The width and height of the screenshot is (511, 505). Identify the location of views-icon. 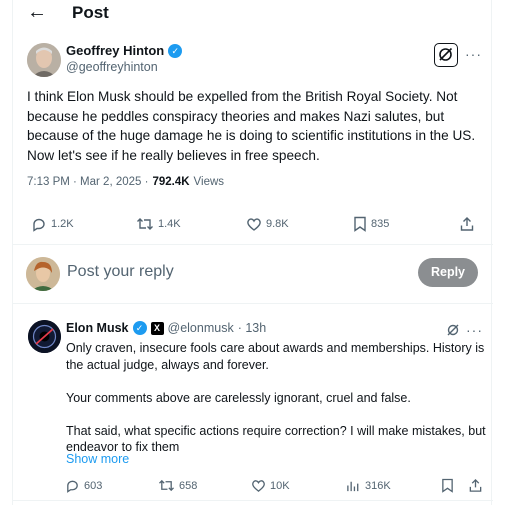
(353, 486).